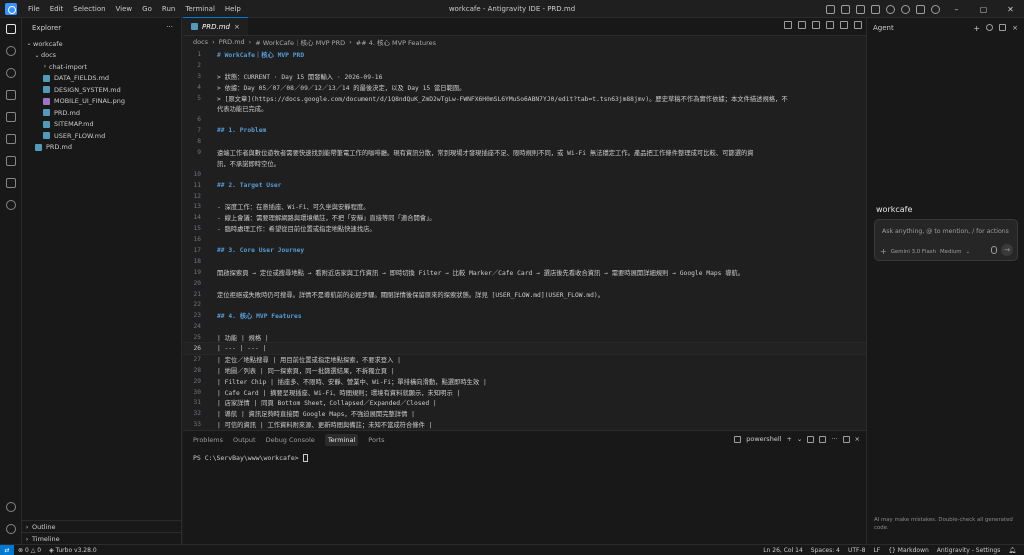 Image resolution: width=1024 pixels, height=555 pixels. Describe the element at coordinates (524, 228) in the screenshot. I see `code-line: 15 - 臨時處理工作：希望從目前位置或指定地點快速找店。` at that location.